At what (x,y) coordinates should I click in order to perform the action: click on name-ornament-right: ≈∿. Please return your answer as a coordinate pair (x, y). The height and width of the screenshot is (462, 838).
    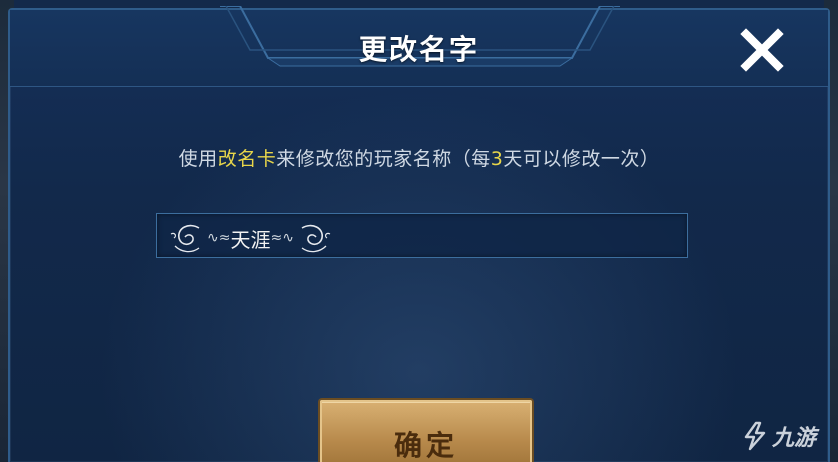
    Looking at the image, I should click on (282, 238).